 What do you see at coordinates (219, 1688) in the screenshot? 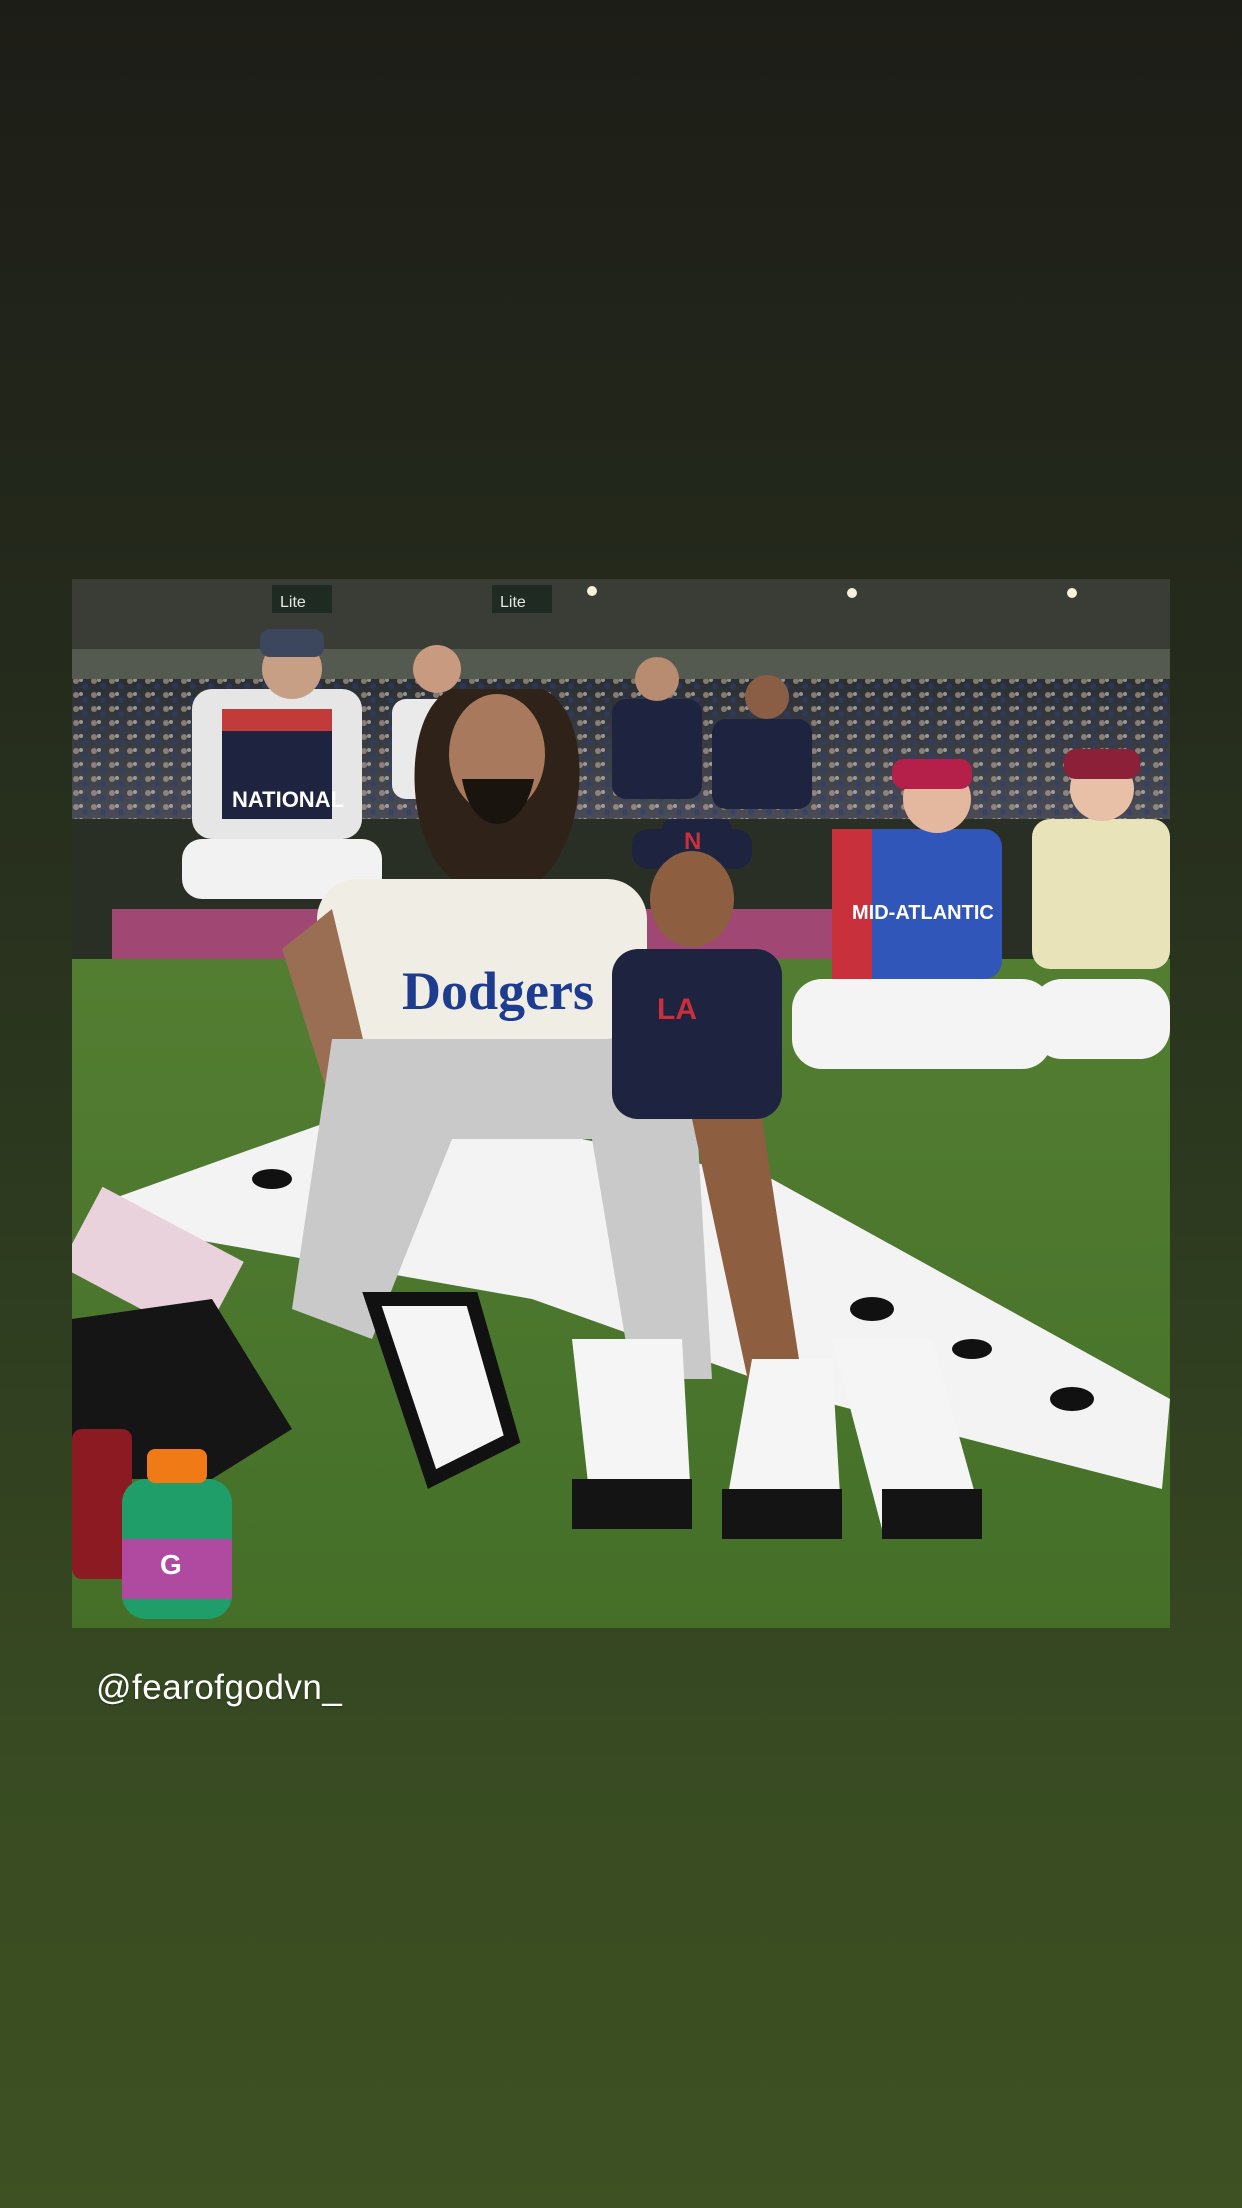
I see `mention-sticker: @fearofgodvn_` at bounding box center [219, 1688].